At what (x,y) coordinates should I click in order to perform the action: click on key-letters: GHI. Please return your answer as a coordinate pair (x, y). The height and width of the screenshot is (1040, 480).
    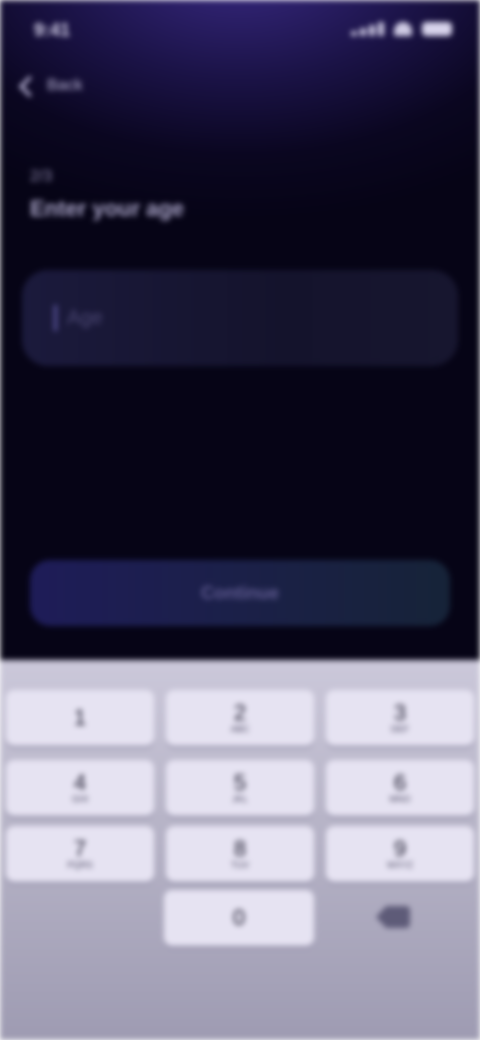
    Looking at the image, I should click on (79, 799).